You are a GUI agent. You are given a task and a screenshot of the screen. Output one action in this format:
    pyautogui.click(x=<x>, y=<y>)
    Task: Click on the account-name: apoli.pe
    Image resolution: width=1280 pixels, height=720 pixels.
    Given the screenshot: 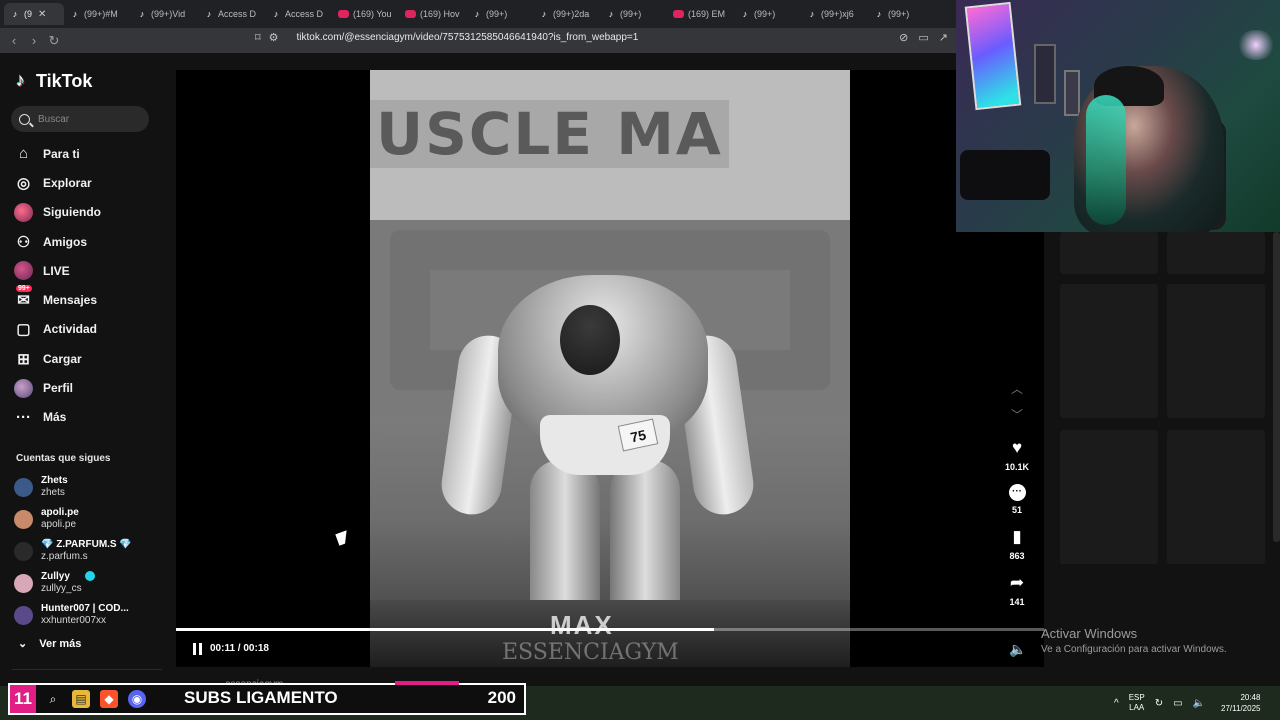 What is the action you would take?
    pyautogui.click(x=60, y=512)
    